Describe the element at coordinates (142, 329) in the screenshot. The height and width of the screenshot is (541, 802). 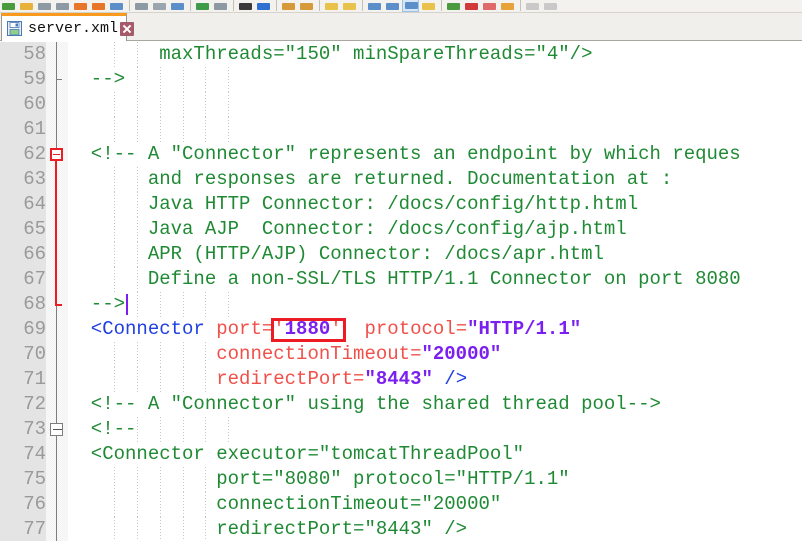
I see `code-token: <Connector` at that location.